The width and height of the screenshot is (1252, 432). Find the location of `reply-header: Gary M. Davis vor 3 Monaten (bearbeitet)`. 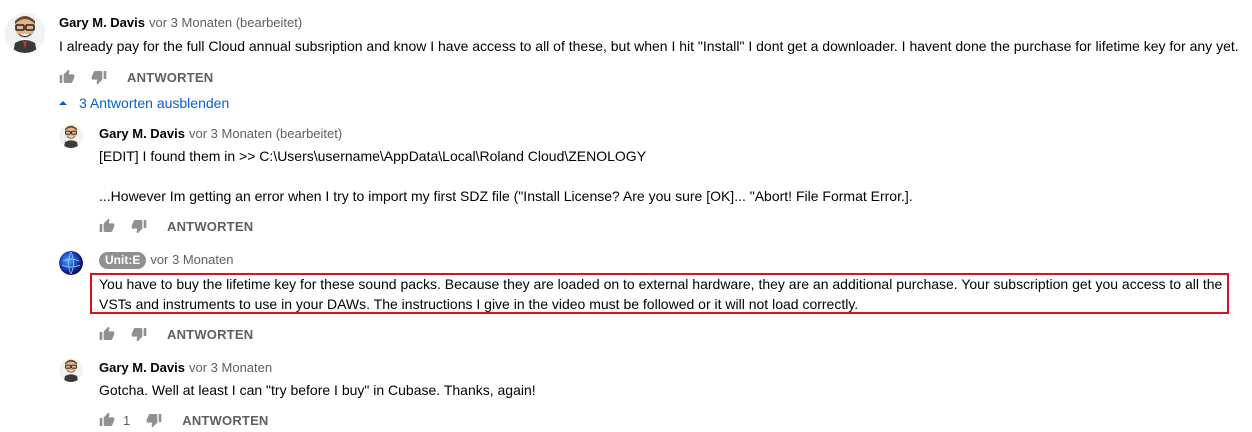

reply-header: Gary M. Davis vor 3 Monaten (bearbeitet) is located at coordinates (220, 133).